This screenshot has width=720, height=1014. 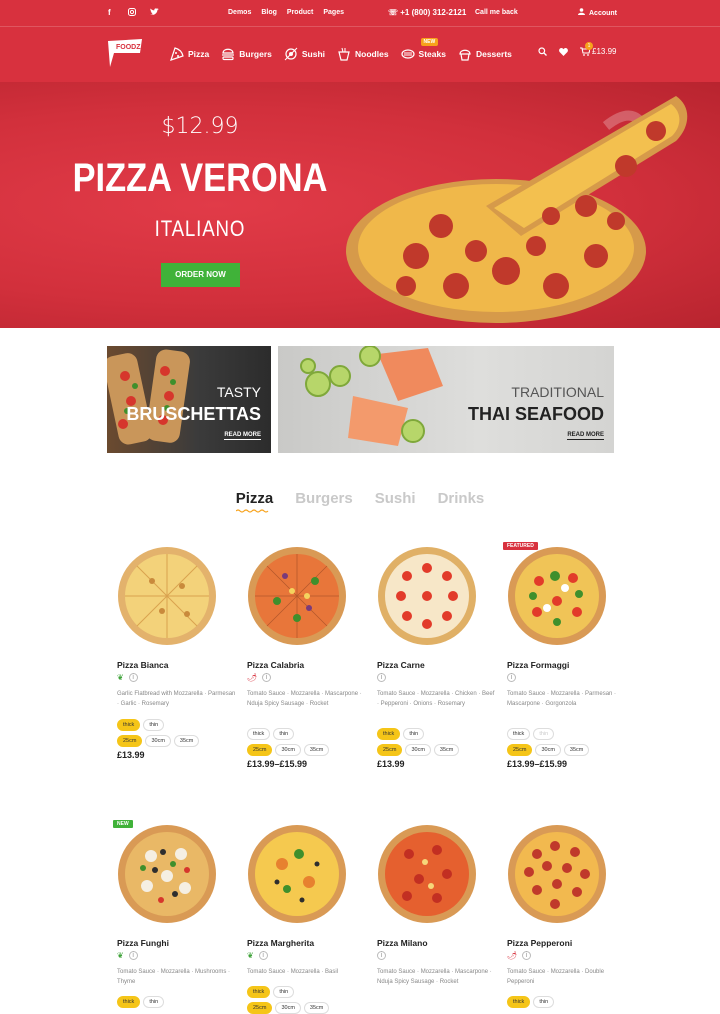 I want to click on wave-underline, so click(x=252, y=511).